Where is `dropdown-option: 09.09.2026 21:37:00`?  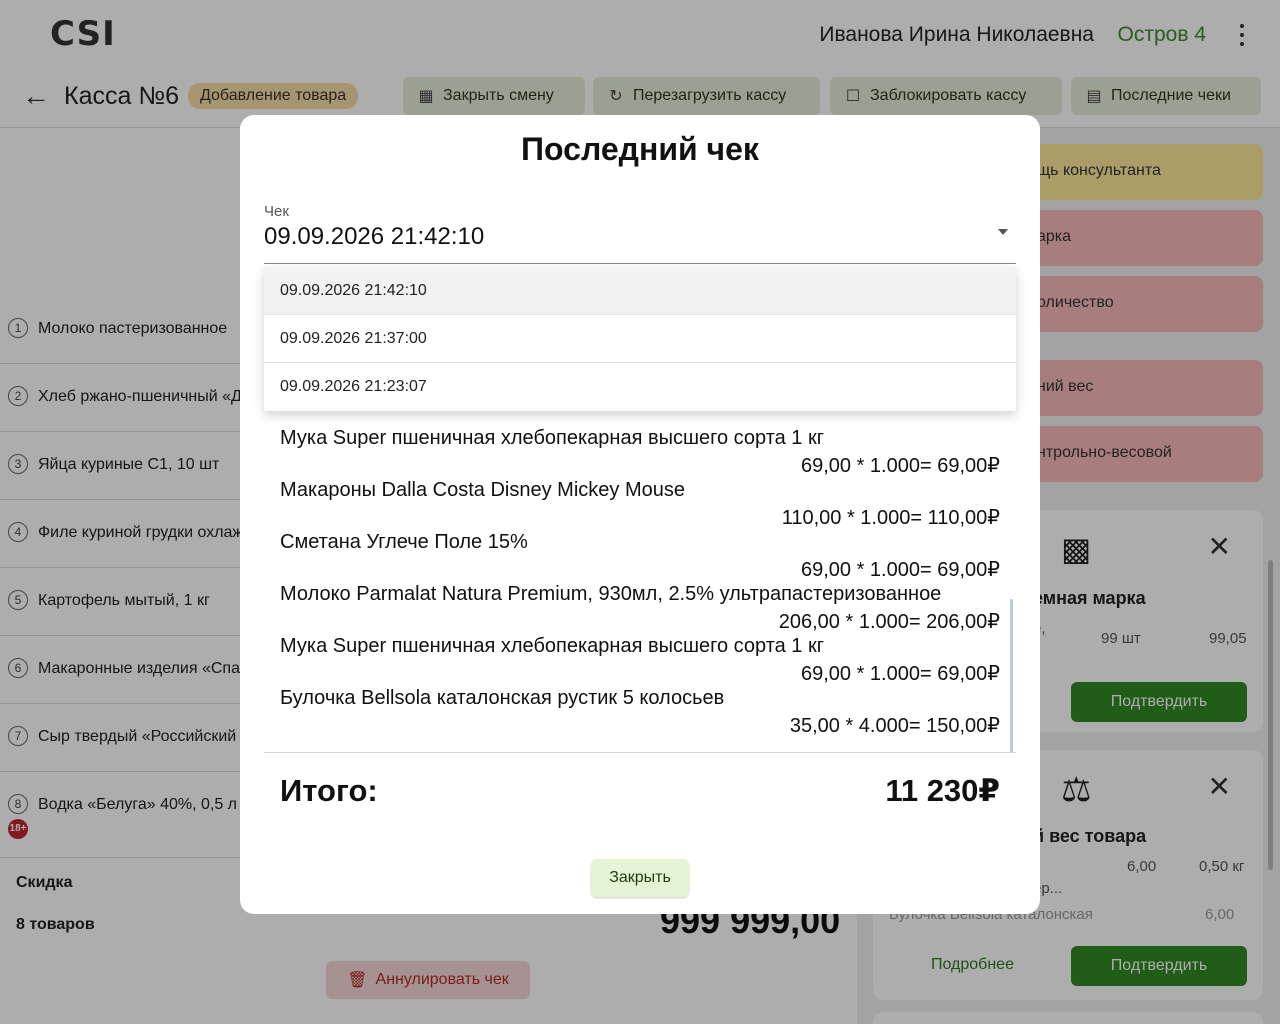
dropdown-option: 09.09.2026 21:37:00 is located at coordinates (640, 339).